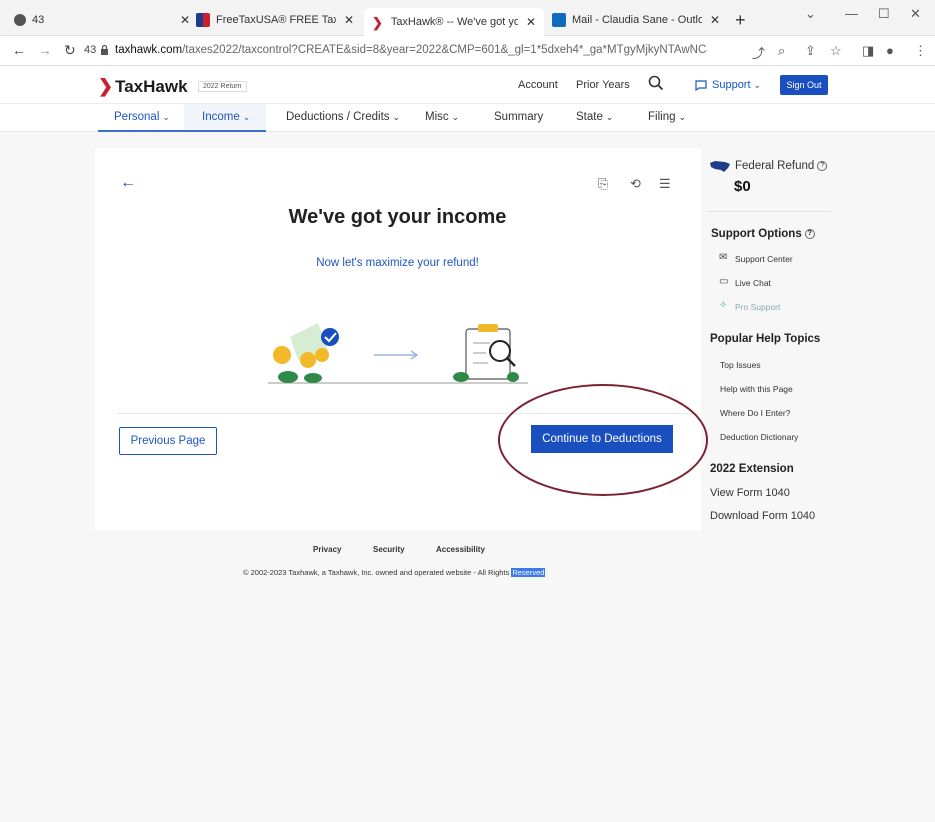  What do you see at coordinates (868, 51) in the screenshot?
I see `side-panel-icon: ◨` at bounding box center [868, 51].